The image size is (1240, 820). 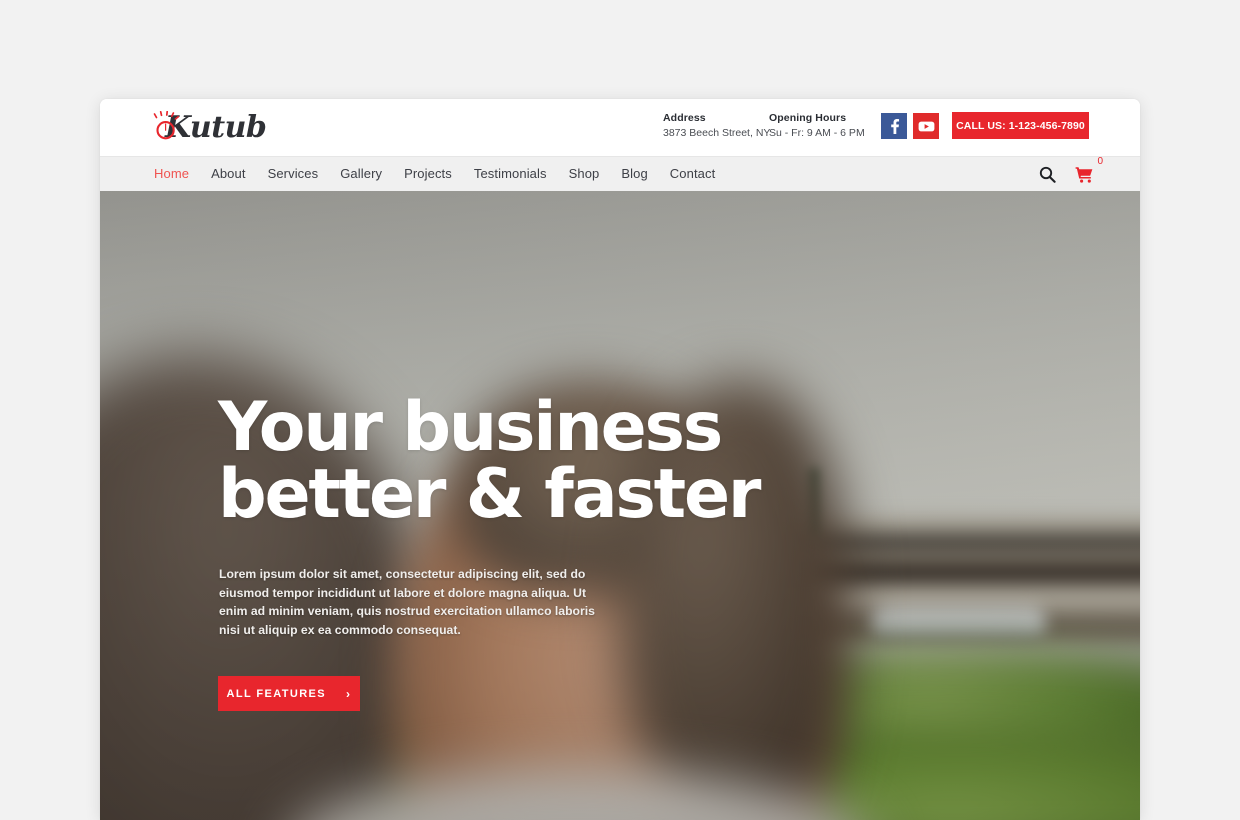 What do you see at coordinates (716, 126) in the screenshot?
I see `header-address: Address 3873 Beech Street, NY` at bounding box center [716, 126].